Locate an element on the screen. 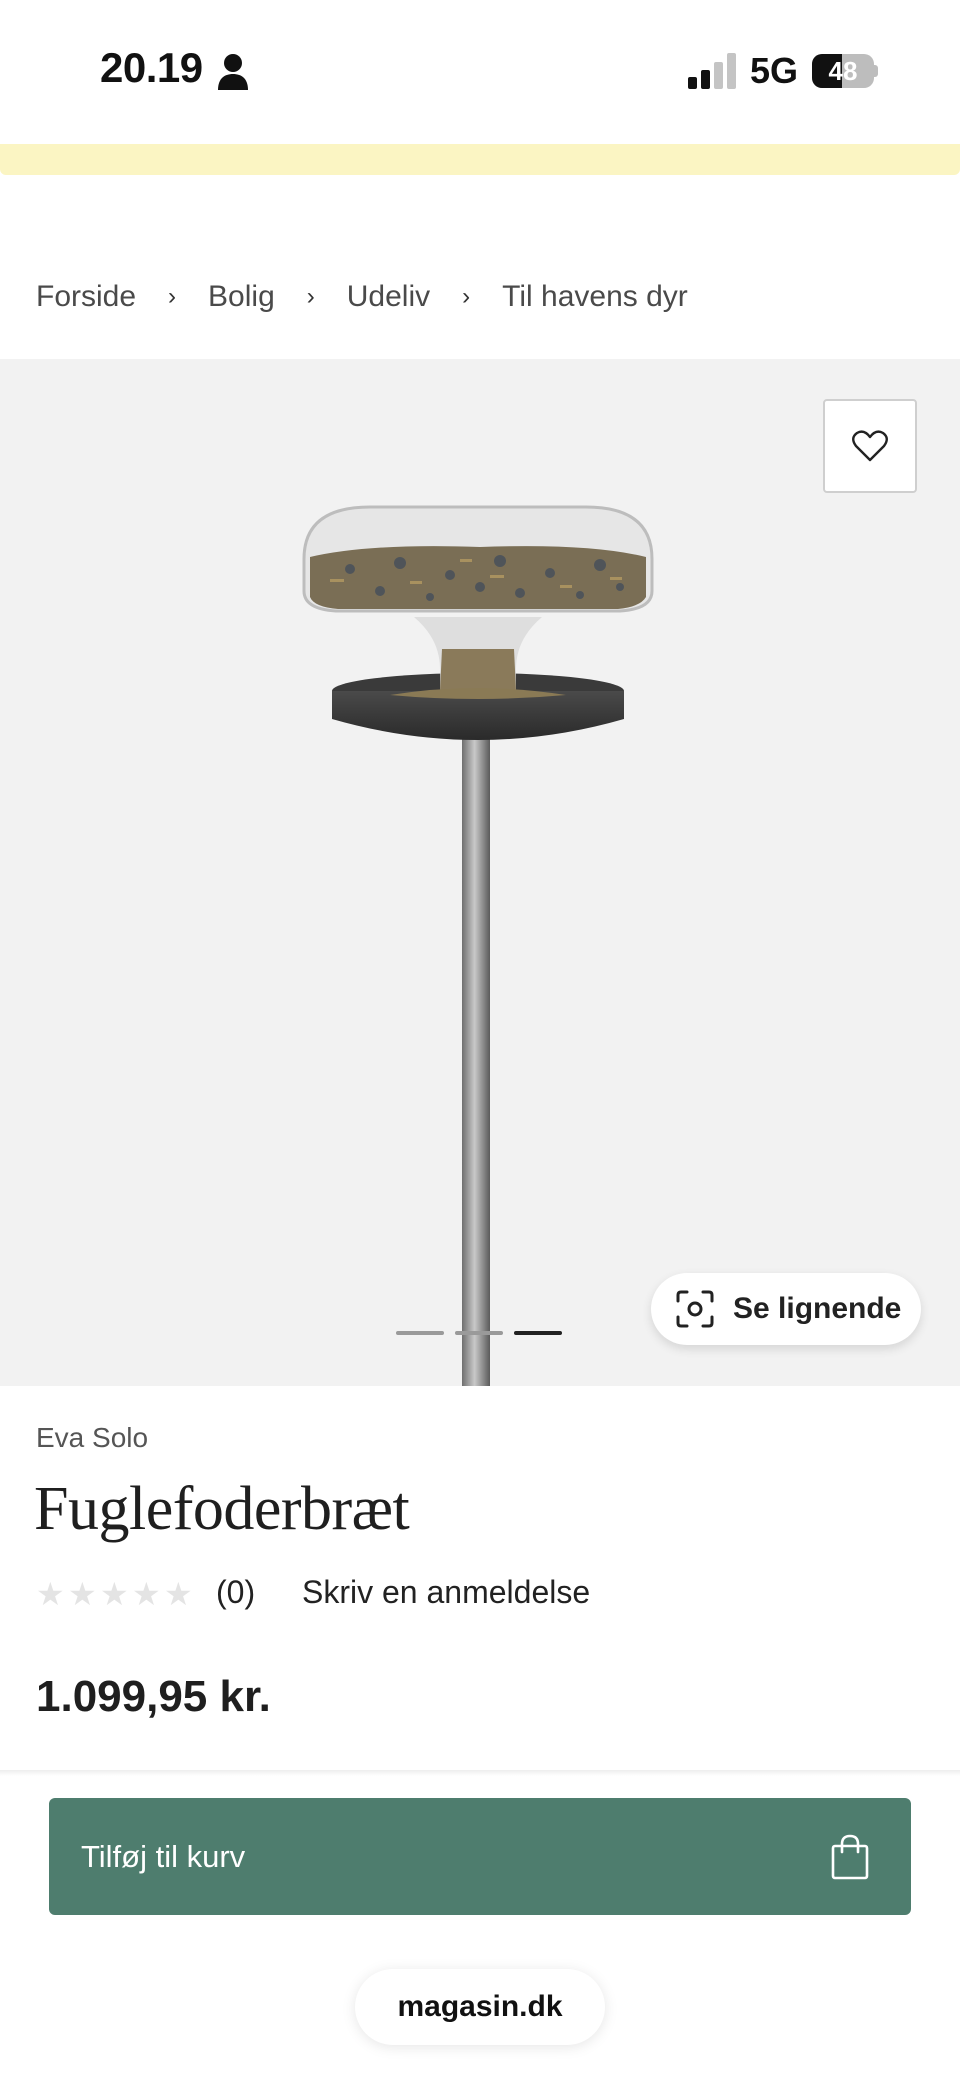 The height and width of the screenshot is (2081, 960). divider is located at coordinates (480, 1773).